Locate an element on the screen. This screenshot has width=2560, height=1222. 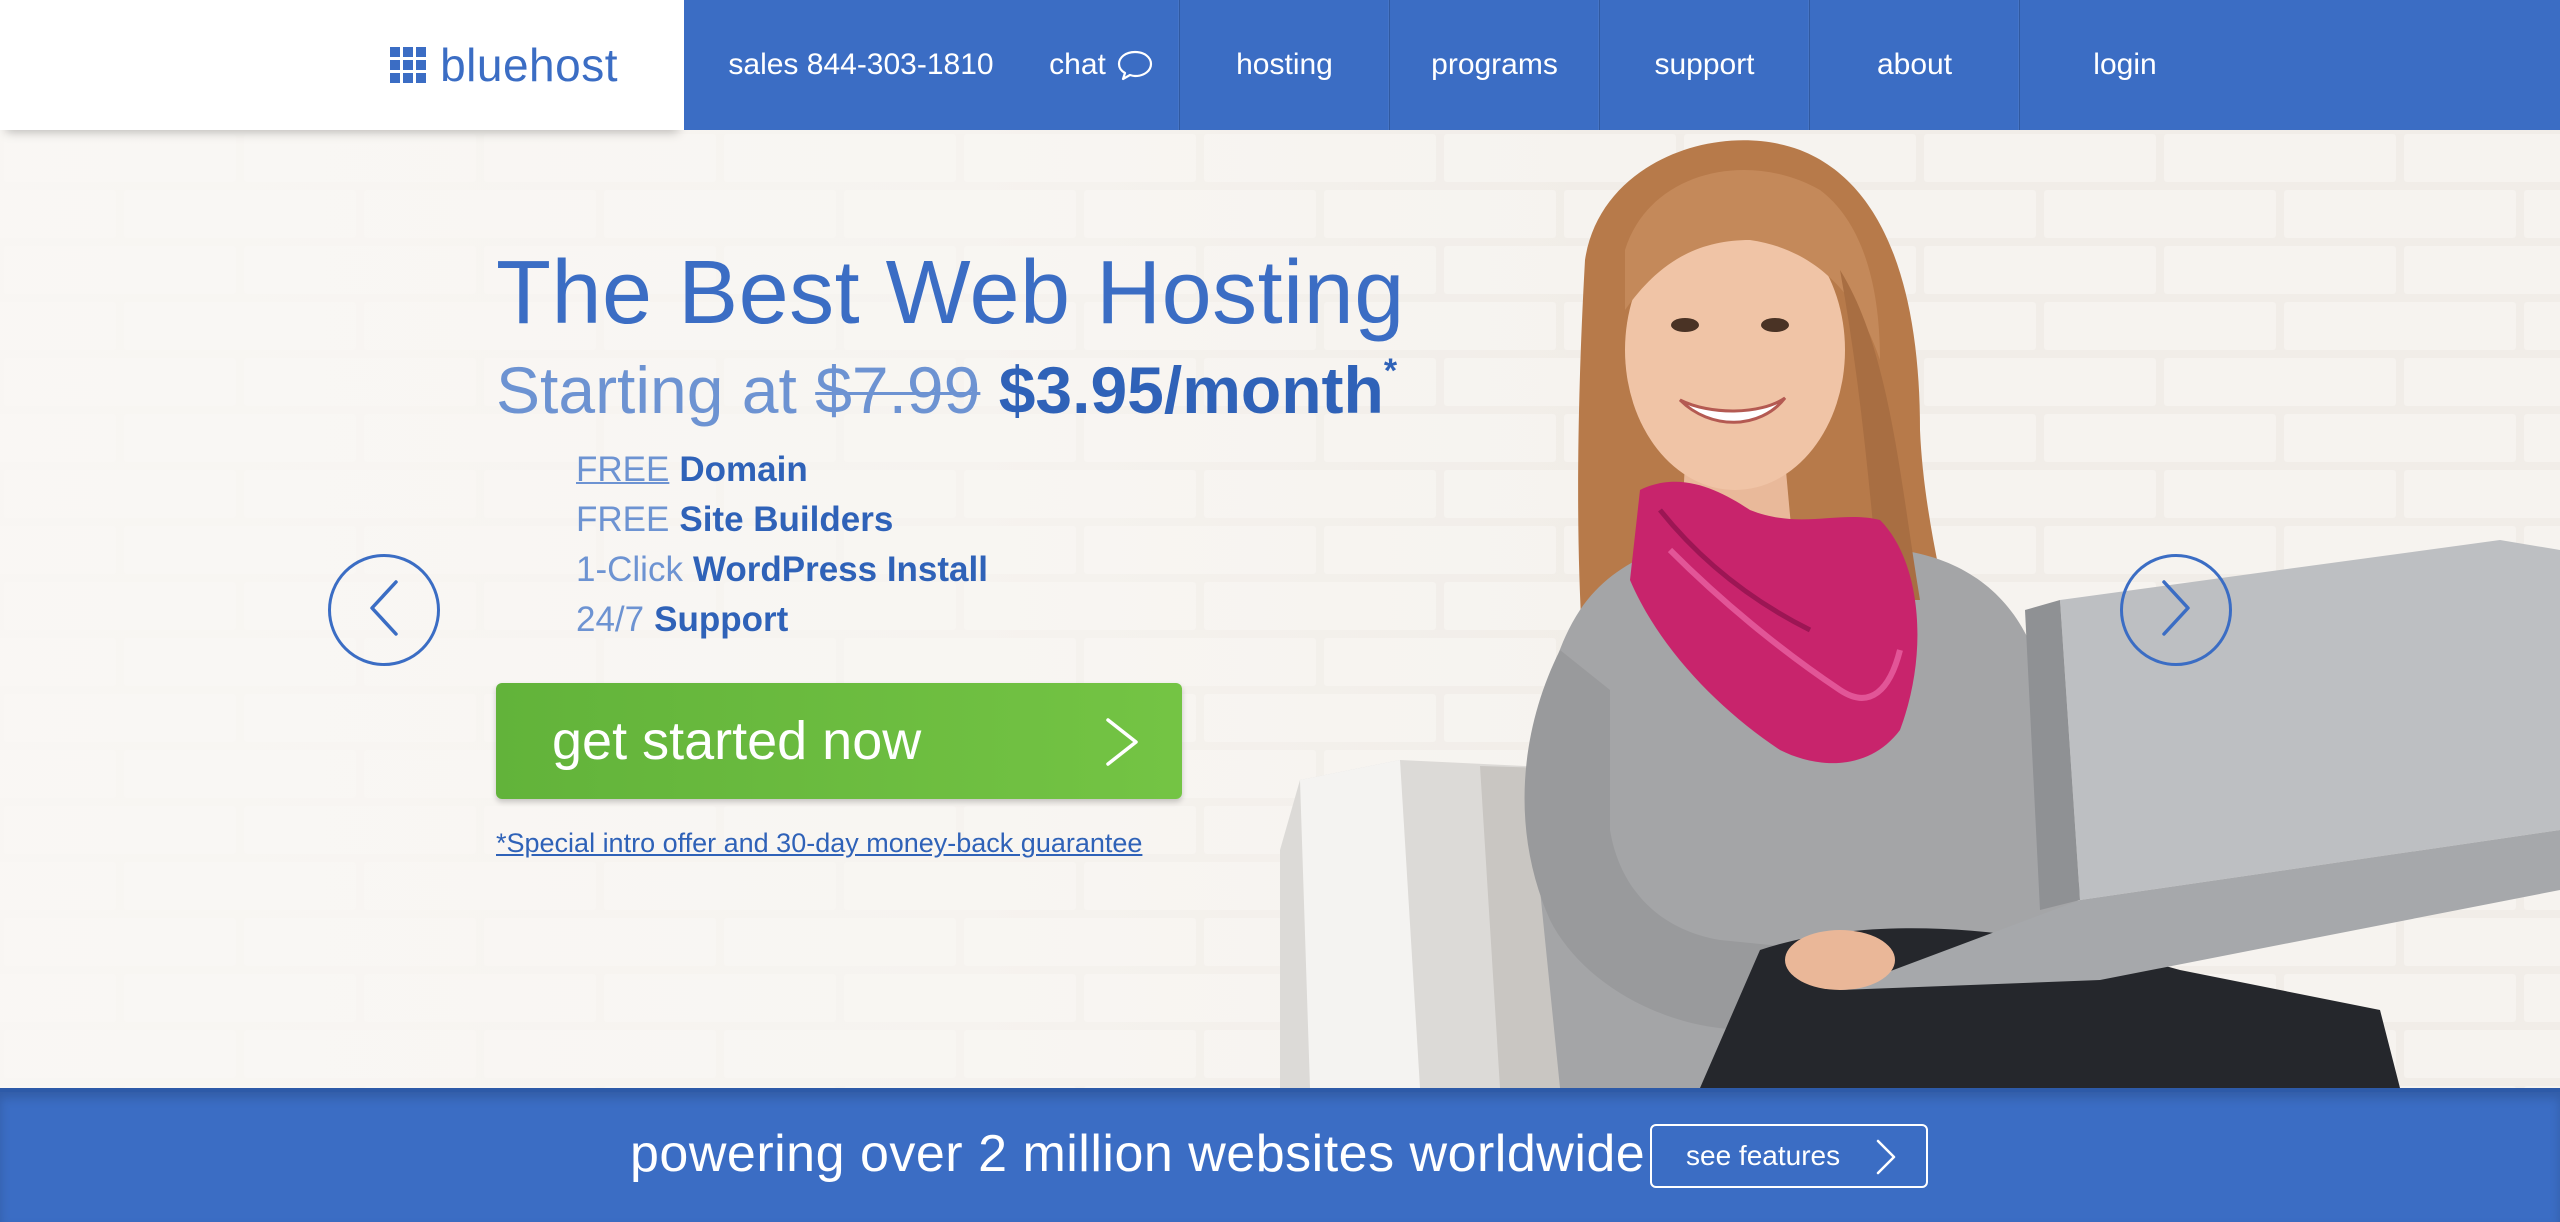
carousel-prev-button is located at coordinates (384, 610).